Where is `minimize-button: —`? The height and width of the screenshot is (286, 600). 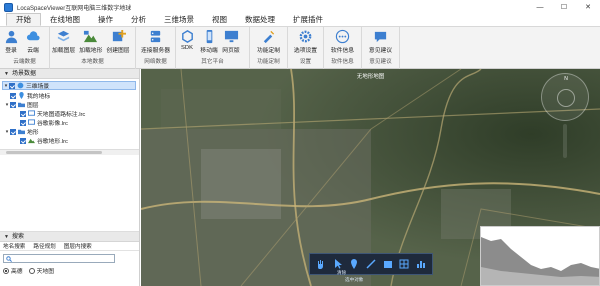 minimize-button: — is located at coordinates (540, 7).